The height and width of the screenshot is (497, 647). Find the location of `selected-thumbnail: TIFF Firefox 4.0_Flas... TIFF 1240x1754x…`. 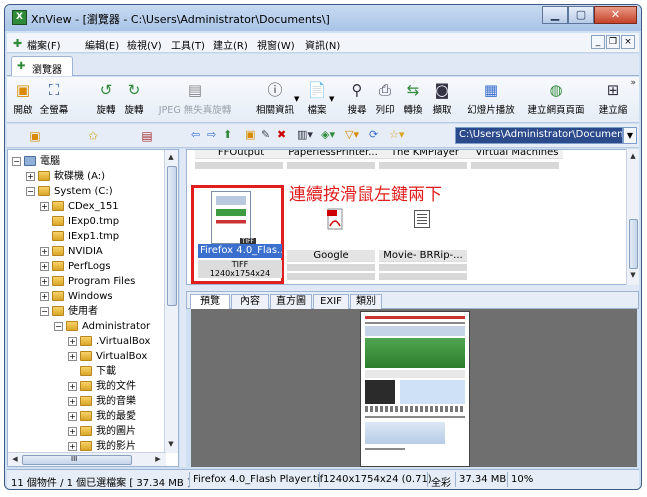

selected-thumbnail: TIFF Firefox 4.0_Flas... TIFF 1240x1754x… is located at coordinates (237, 234).